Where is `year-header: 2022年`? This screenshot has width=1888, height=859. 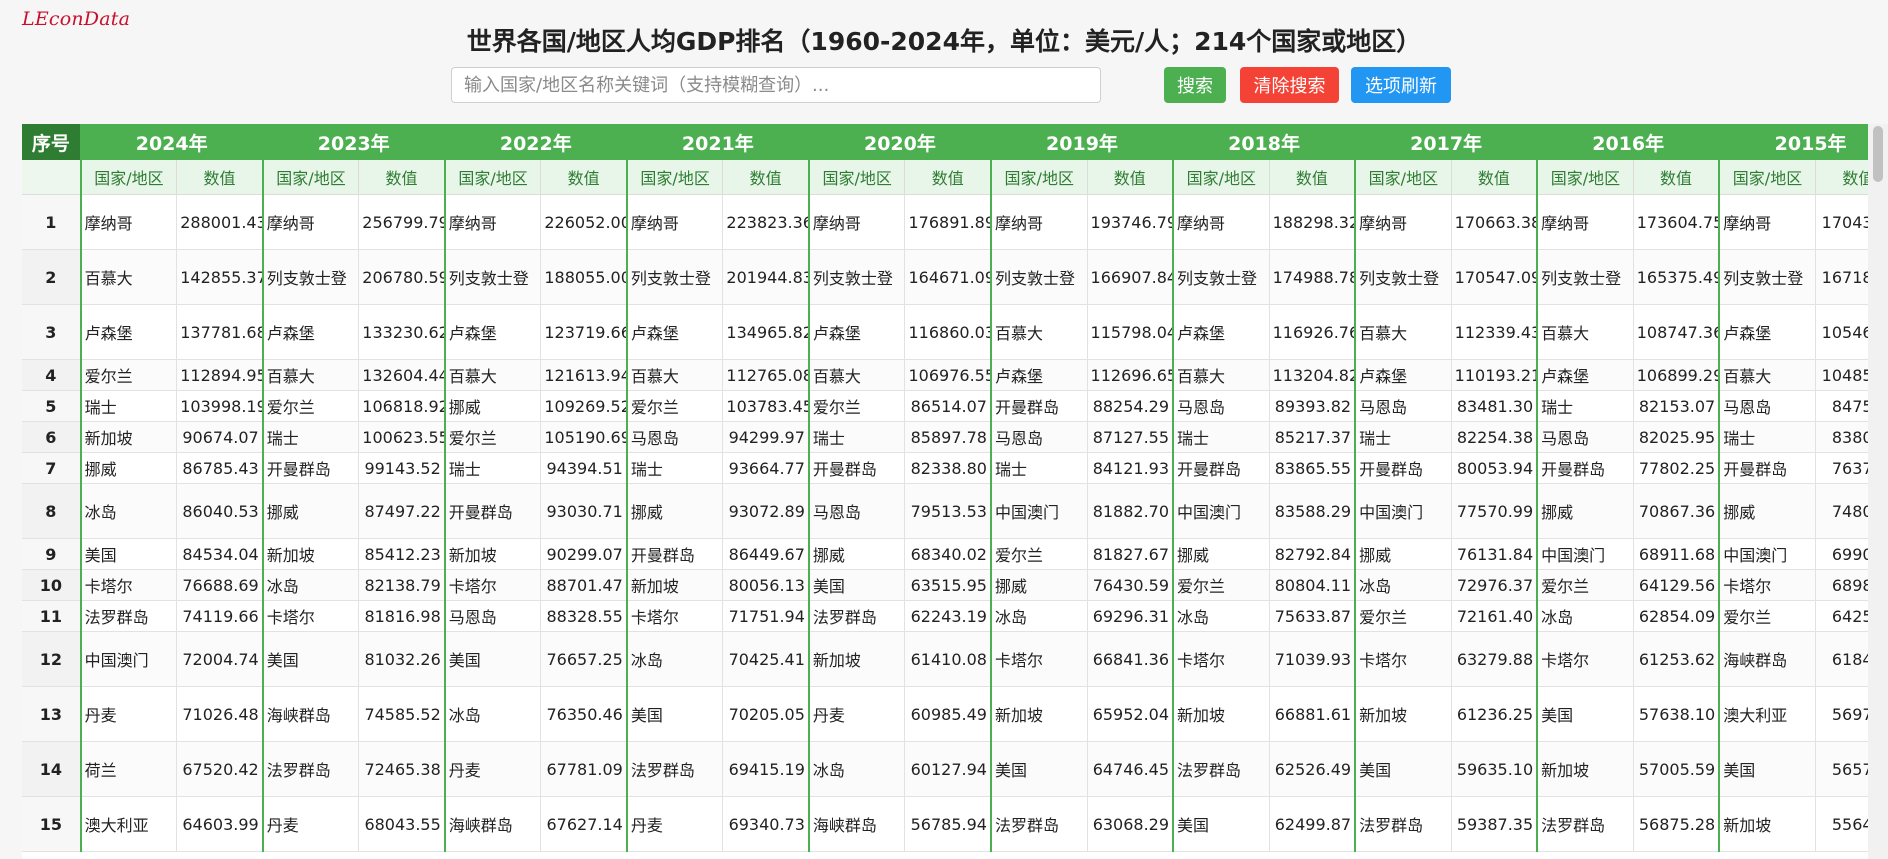 year-header: 2022年 is located at coordinates (535, 142).